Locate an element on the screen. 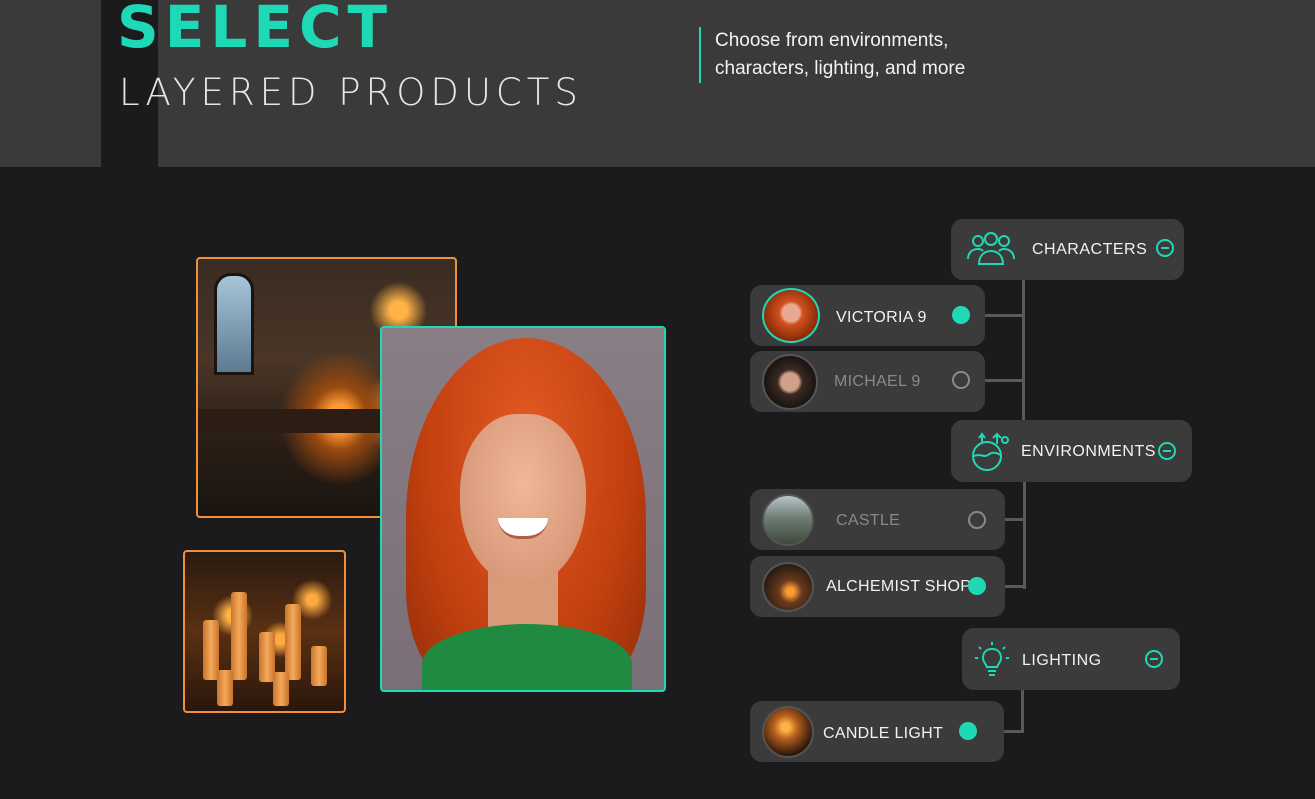 The width and height of the screenshot is (1315, 799). item-label: MICHAEL 9 is located at coordinates (877, 381).